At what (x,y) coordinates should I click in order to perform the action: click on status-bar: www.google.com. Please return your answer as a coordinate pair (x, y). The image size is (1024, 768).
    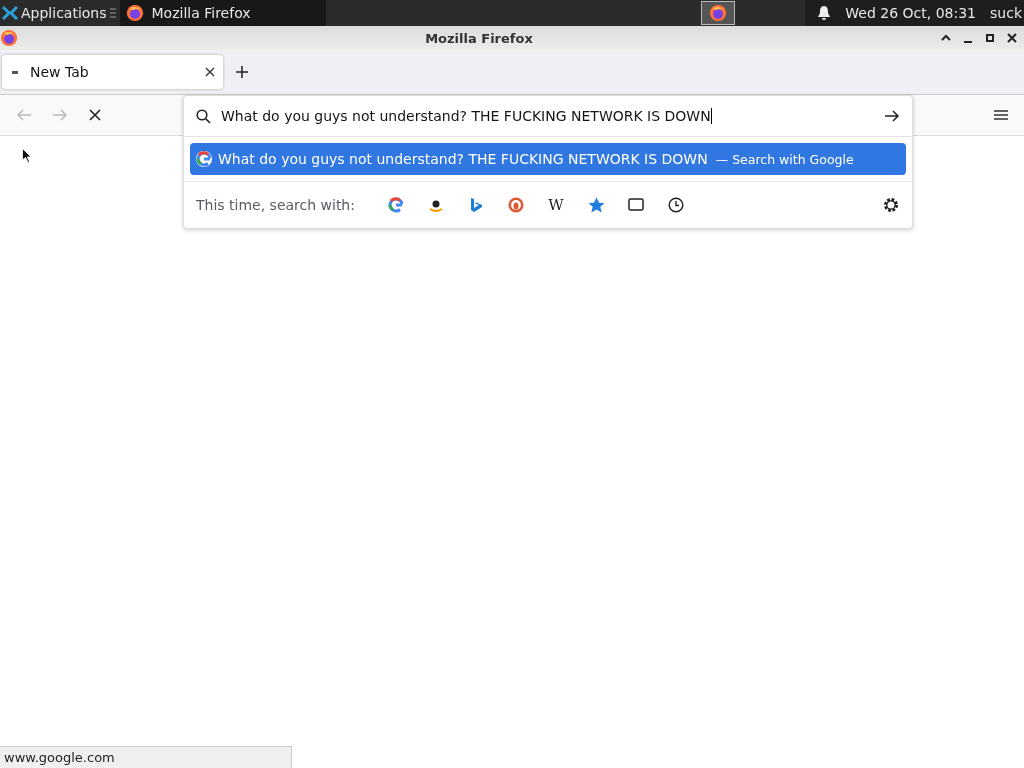
    Looking at the image, I should click on (146, 757).